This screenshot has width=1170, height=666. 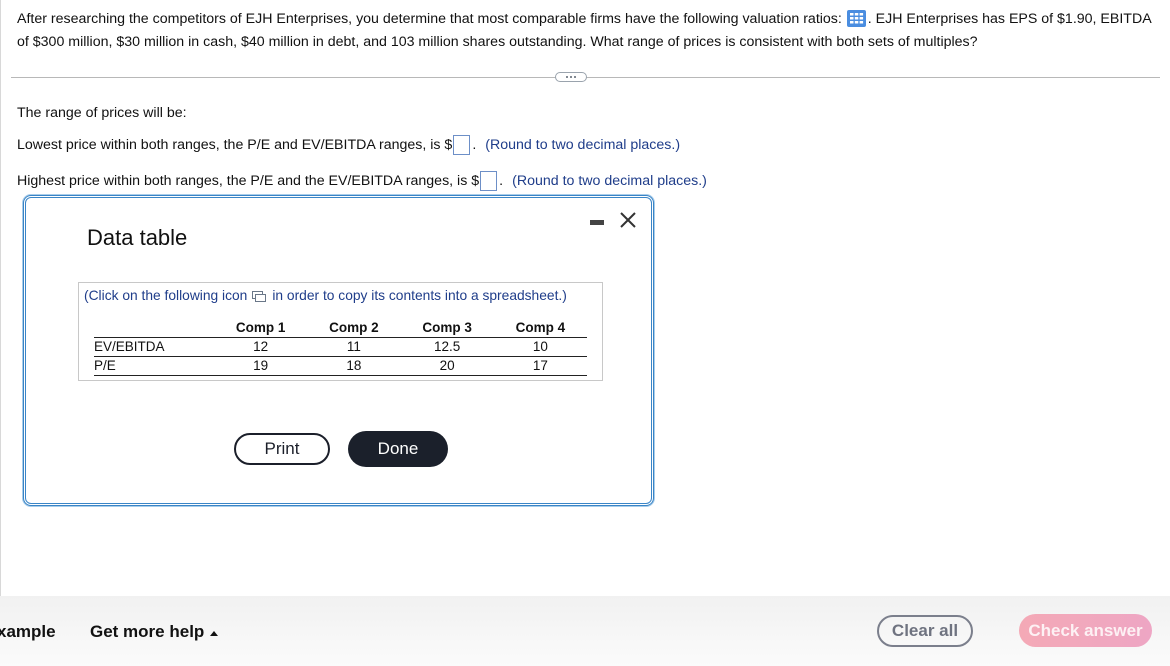 I want to click on cell-ev-ebitda-comp-2: 11, so click(x=354, y=347).